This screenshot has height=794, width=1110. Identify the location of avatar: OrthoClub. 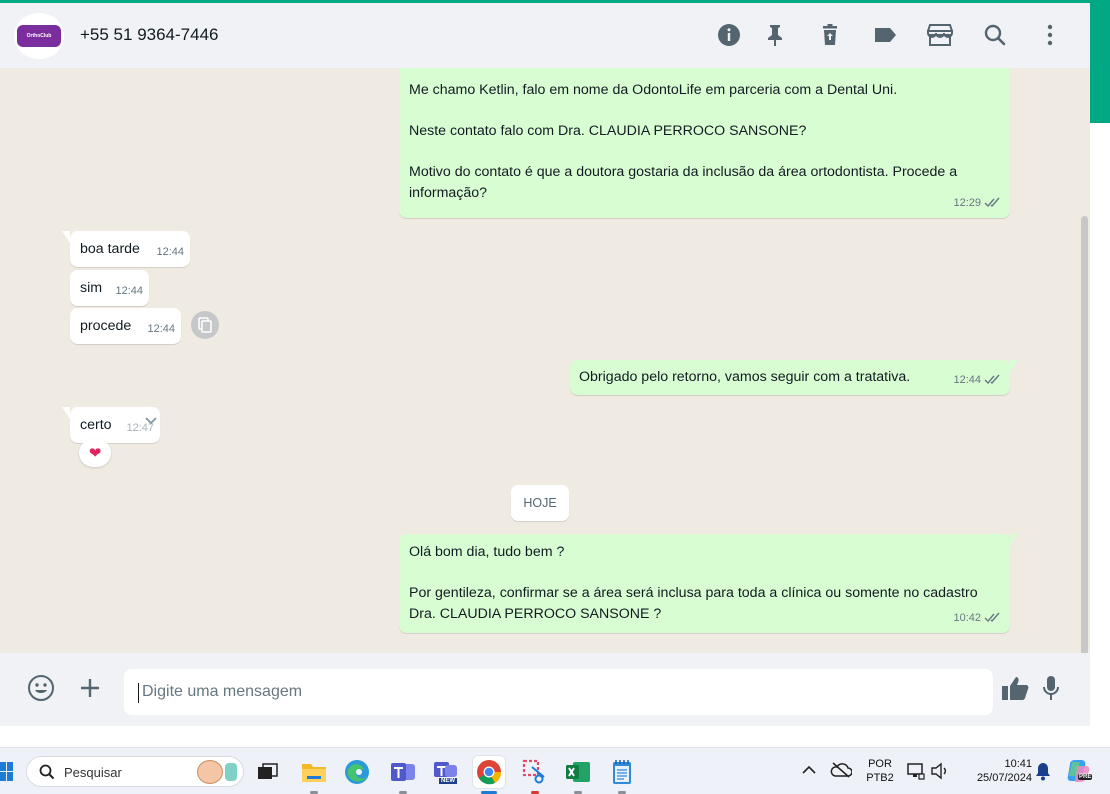
(39, 36).